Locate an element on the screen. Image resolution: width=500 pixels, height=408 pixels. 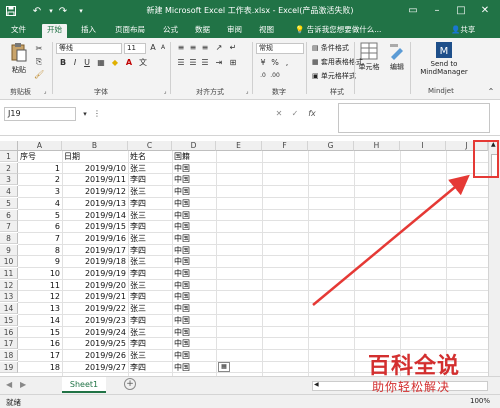
prev-sheet-icon: ◀ is located at coordinates (9, 384).